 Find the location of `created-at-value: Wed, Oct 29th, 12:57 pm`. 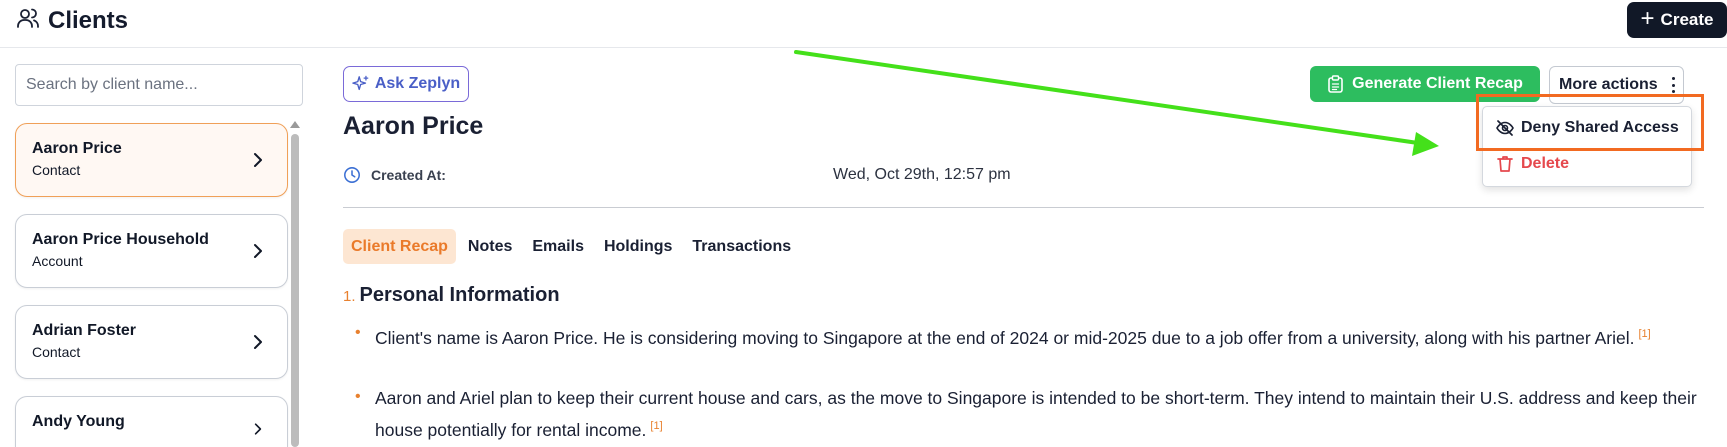

created-at-value: Wed, Oct 29th, 12:57 pm is located at coordinates (922, 174).